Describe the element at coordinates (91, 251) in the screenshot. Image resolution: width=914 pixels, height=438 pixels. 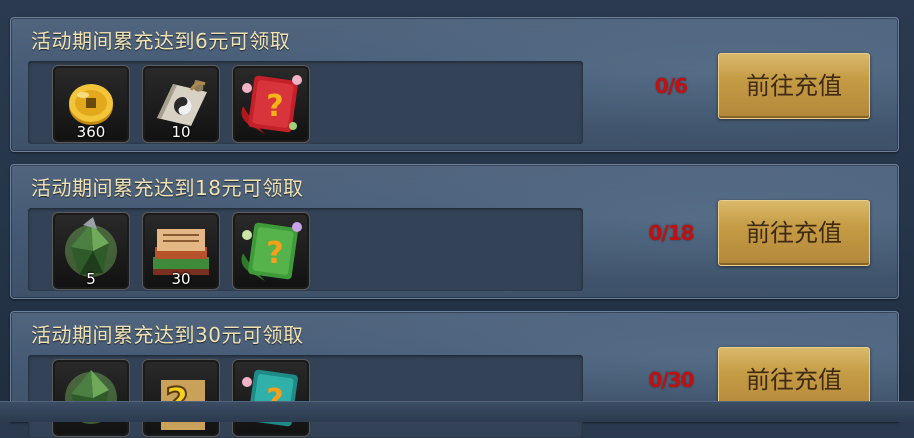
I see `reward-slot-green-crystal: 5` at that location.